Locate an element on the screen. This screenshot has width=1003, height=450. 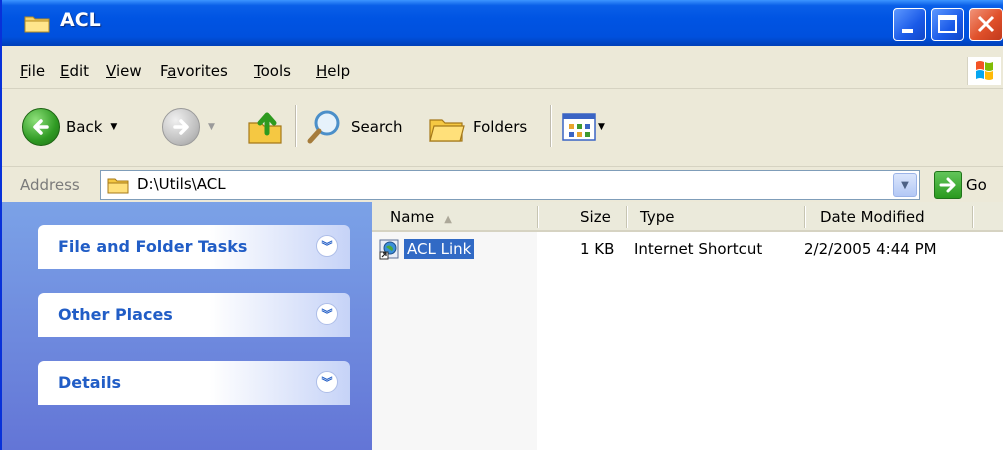
minimize-icon is located at coordinates (907, 31).